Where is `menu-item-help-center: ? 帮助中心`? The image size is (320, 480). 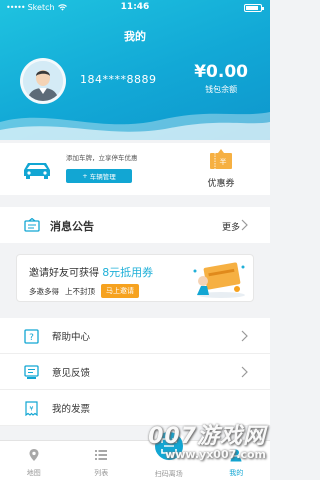 menu-item-help-center: ? 帮助中心 is located at coordinates (135, 336).